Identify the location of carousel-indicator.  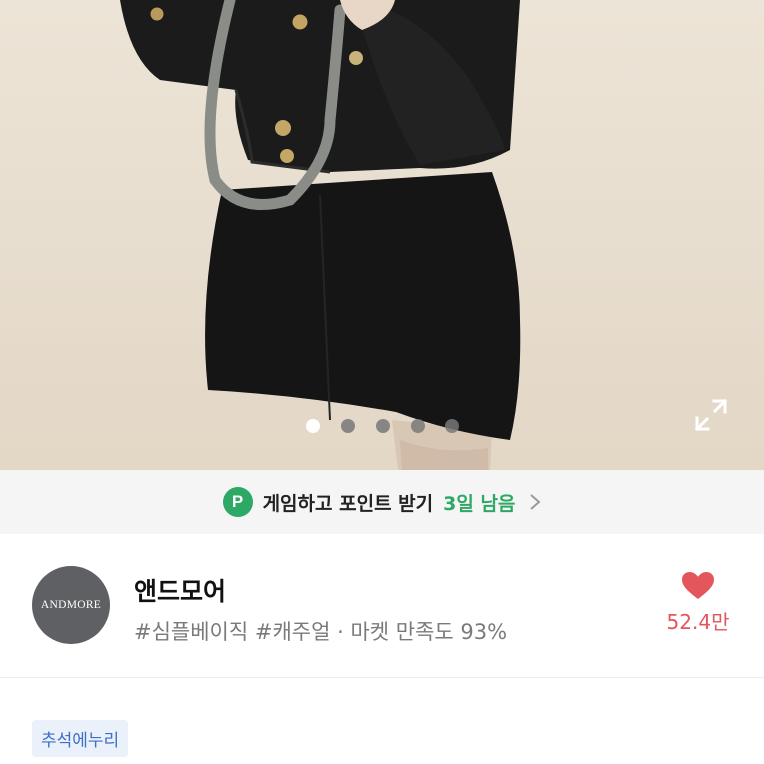
(382, 426).